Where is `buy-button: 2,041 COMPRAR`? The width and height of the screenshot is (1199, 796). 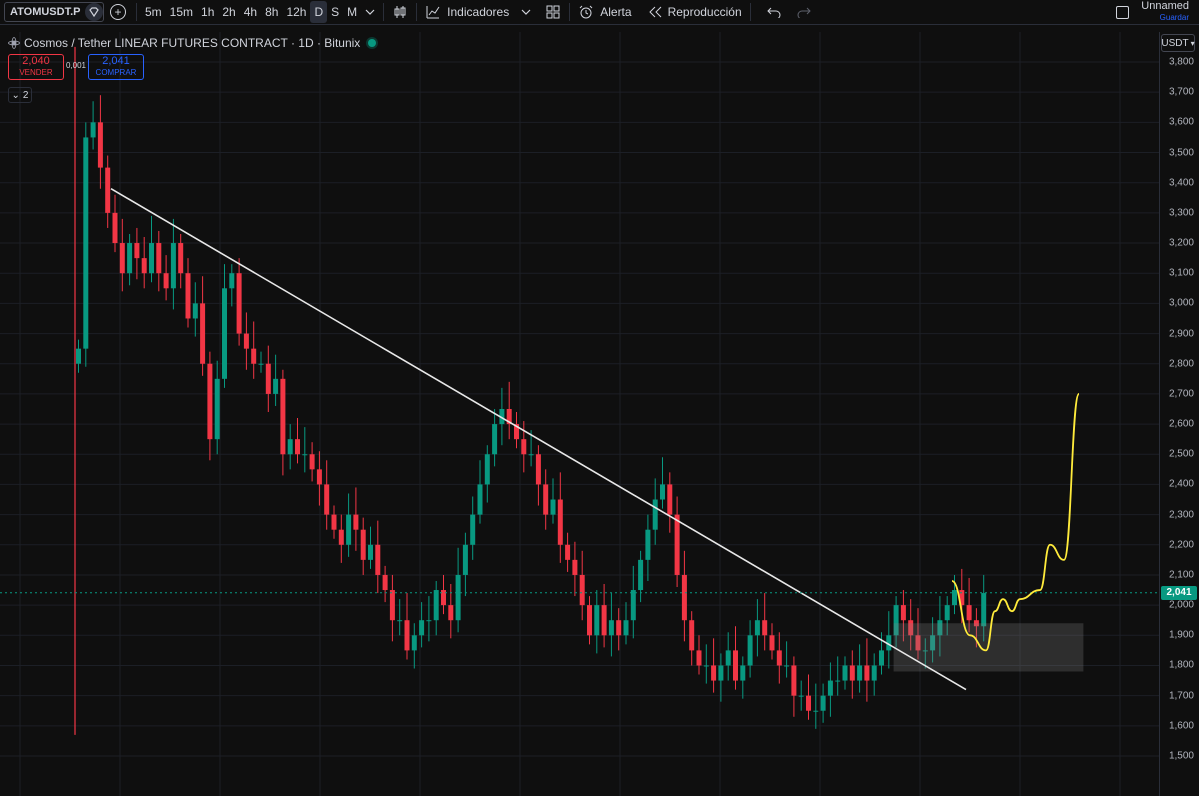 buy-button: 2,041 COMPRAR is located at coordinates (116, 67).